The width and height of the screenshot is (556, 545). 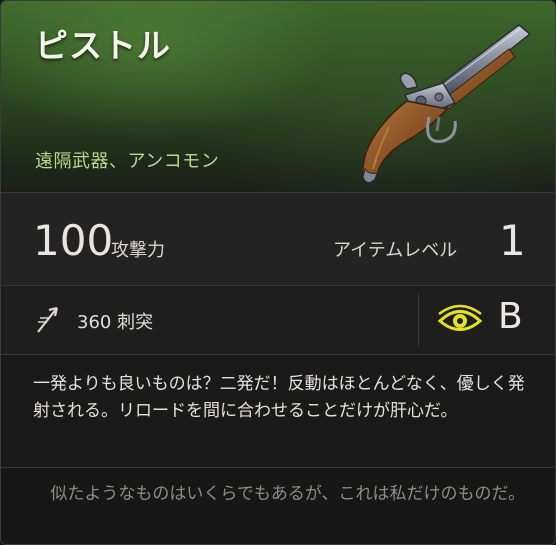 I want to click on grade-letter: B, so click(x=510, y=316).